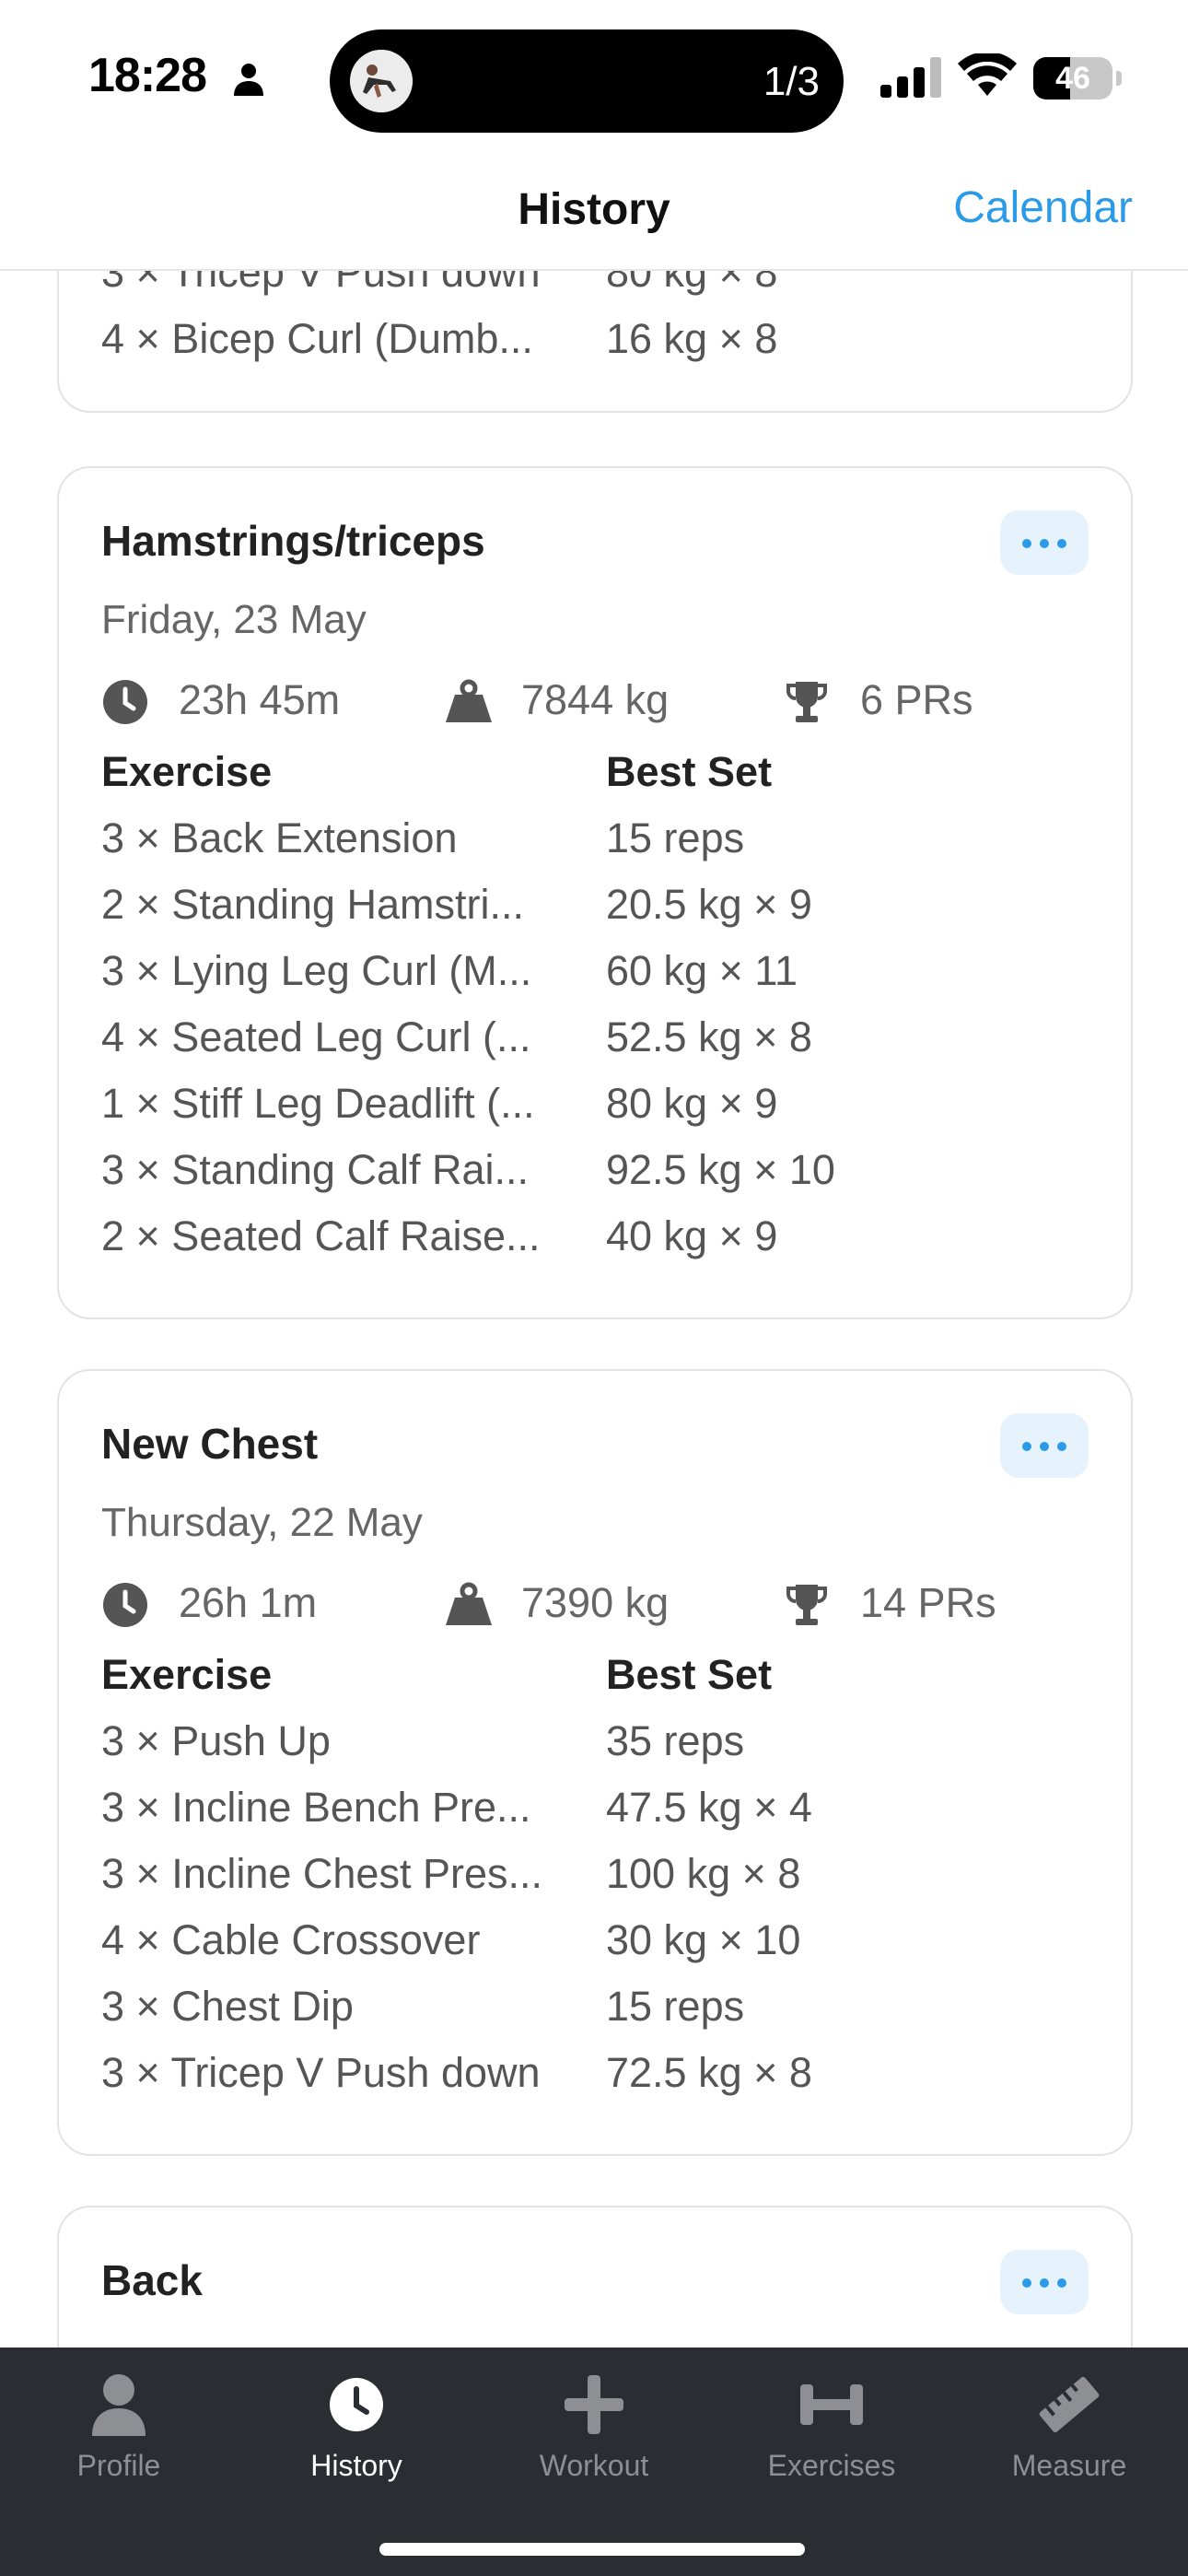  I want to click on exercise-row: 2 × Standing Hamstri... 20.5 kg × 9, so click(456, 905).